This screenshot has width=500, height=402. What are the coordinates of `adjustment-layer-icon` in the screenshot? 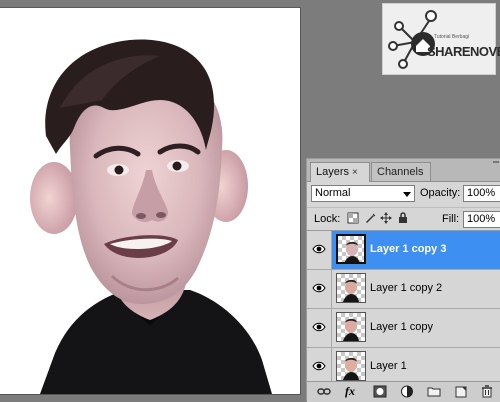 It's located at (407, 391).